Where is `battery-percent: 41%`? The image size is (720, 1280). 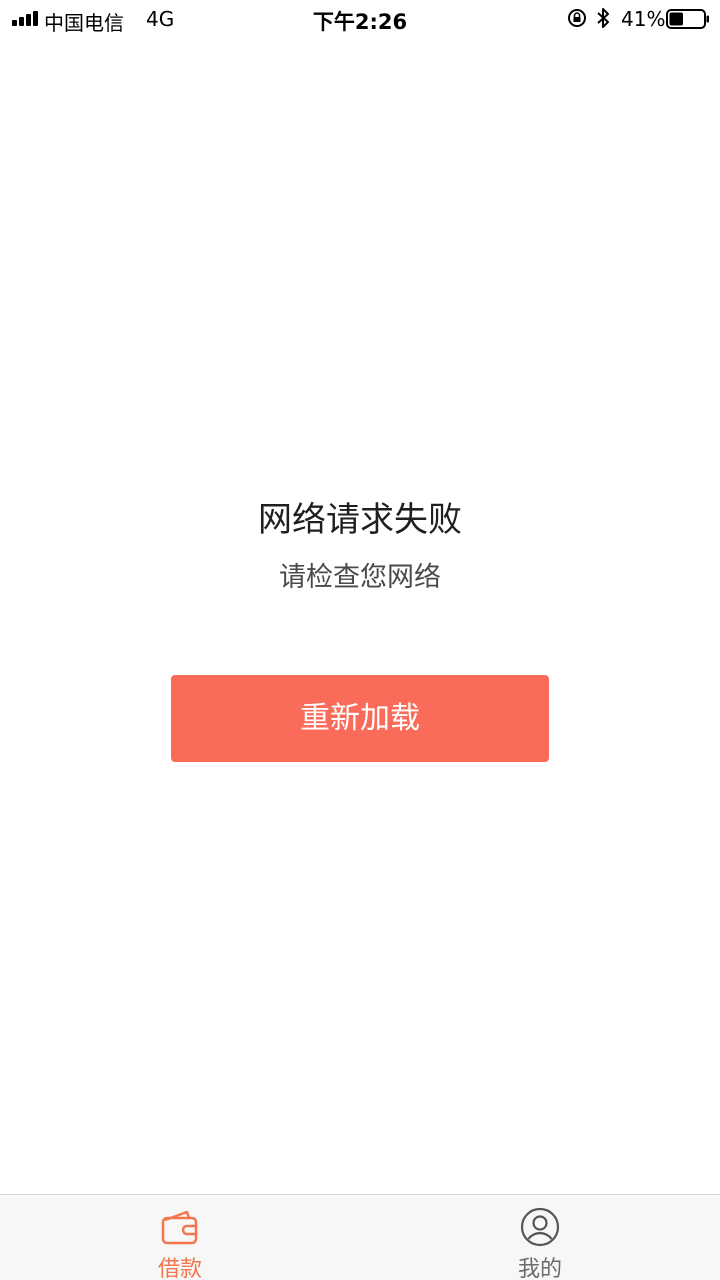 battery-percent: 41% is located at coordinates (643, 19).